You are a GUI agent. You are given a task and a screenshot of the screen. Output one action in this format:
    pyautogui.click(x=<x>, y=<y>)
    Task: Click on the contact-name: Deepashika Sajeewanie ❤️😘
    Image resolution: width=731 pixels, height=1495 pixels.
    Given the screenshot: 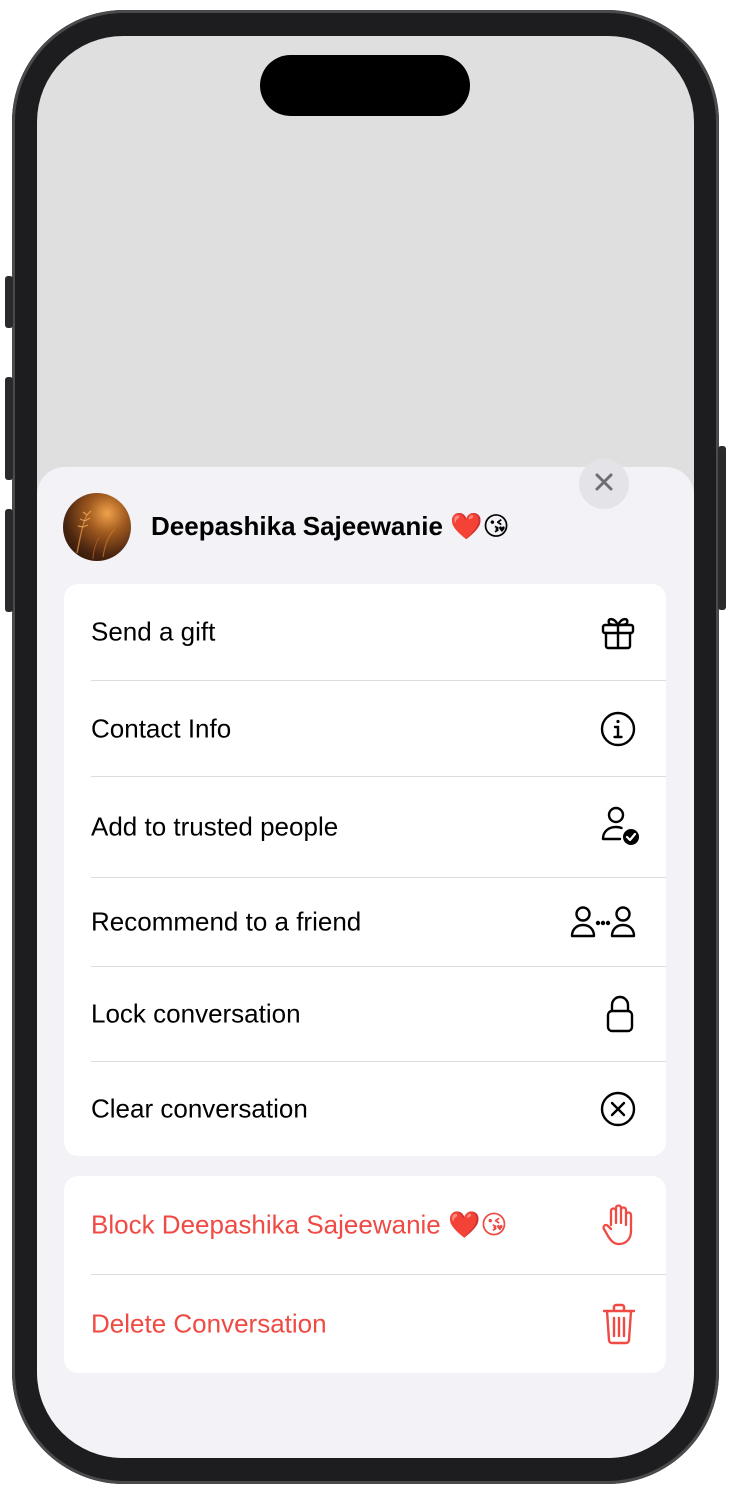 What is the action you would take?
    pyautogui.click(x=330, y=526)
    